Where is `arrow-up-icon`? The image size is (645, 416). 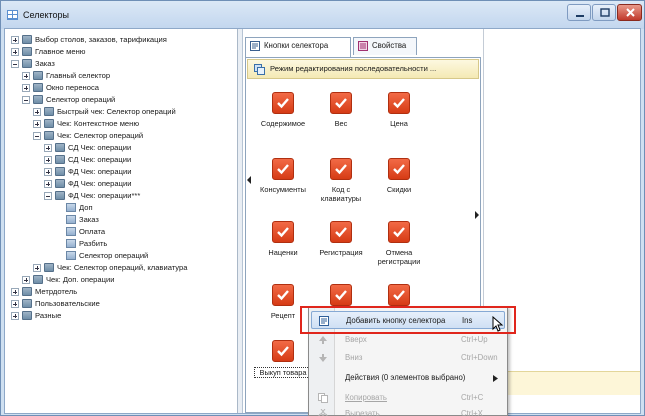 arrow-up-icon is located at coordinates (323, 340).